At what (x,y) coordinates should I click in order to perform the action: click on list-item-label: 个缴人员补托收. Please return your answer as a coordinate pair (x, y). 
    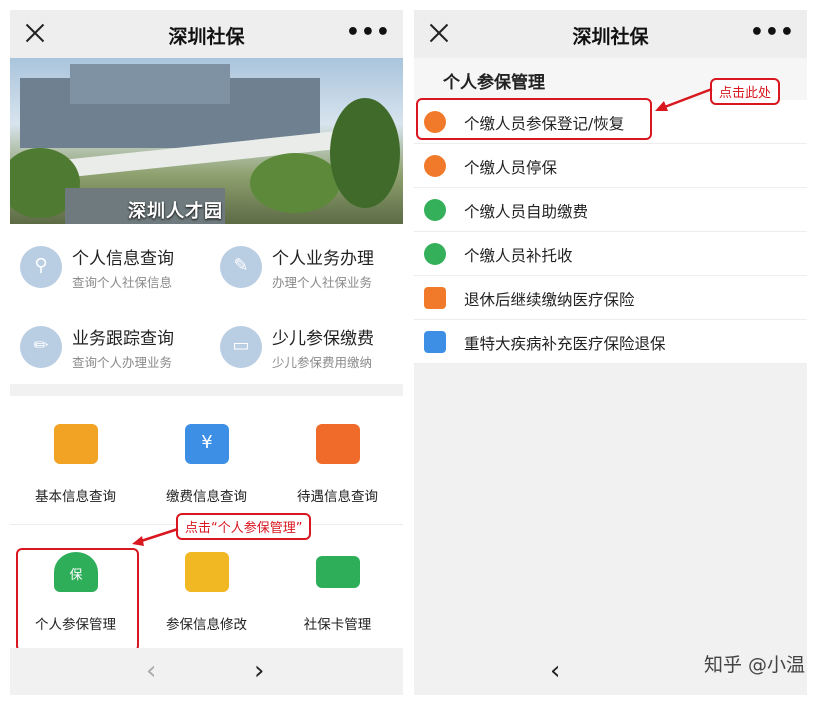
    Looking at the image, I should click on (518, 256).